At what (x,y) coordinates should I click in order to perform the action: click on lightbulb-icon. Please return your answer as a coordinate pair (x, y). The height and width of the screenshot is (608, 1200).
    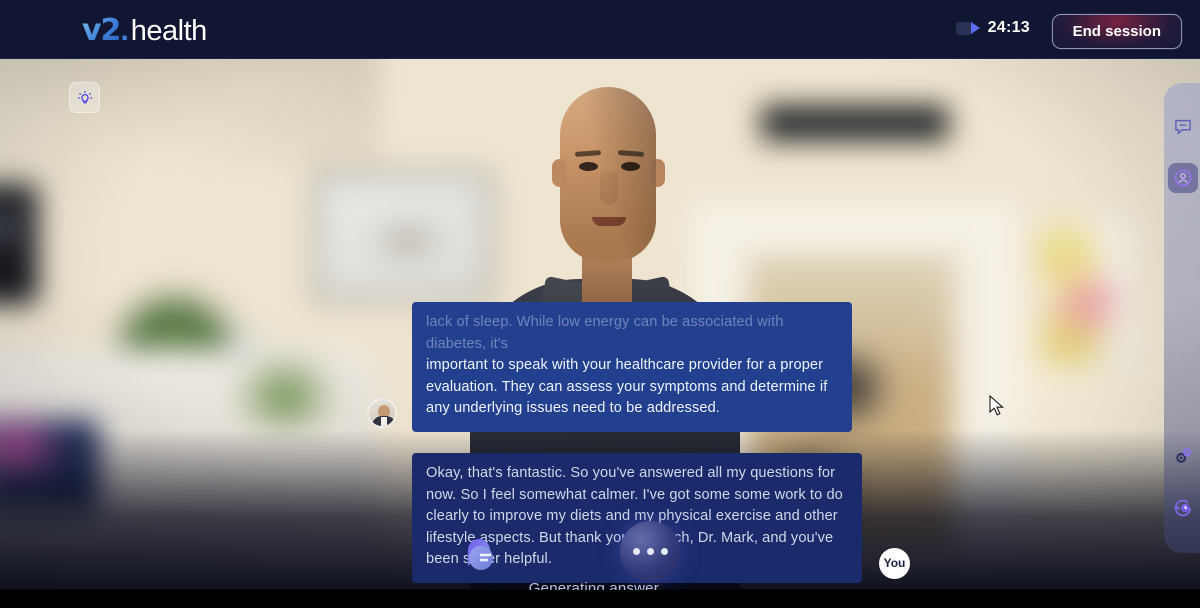
    Looking at the image, I should click on (84, 96).